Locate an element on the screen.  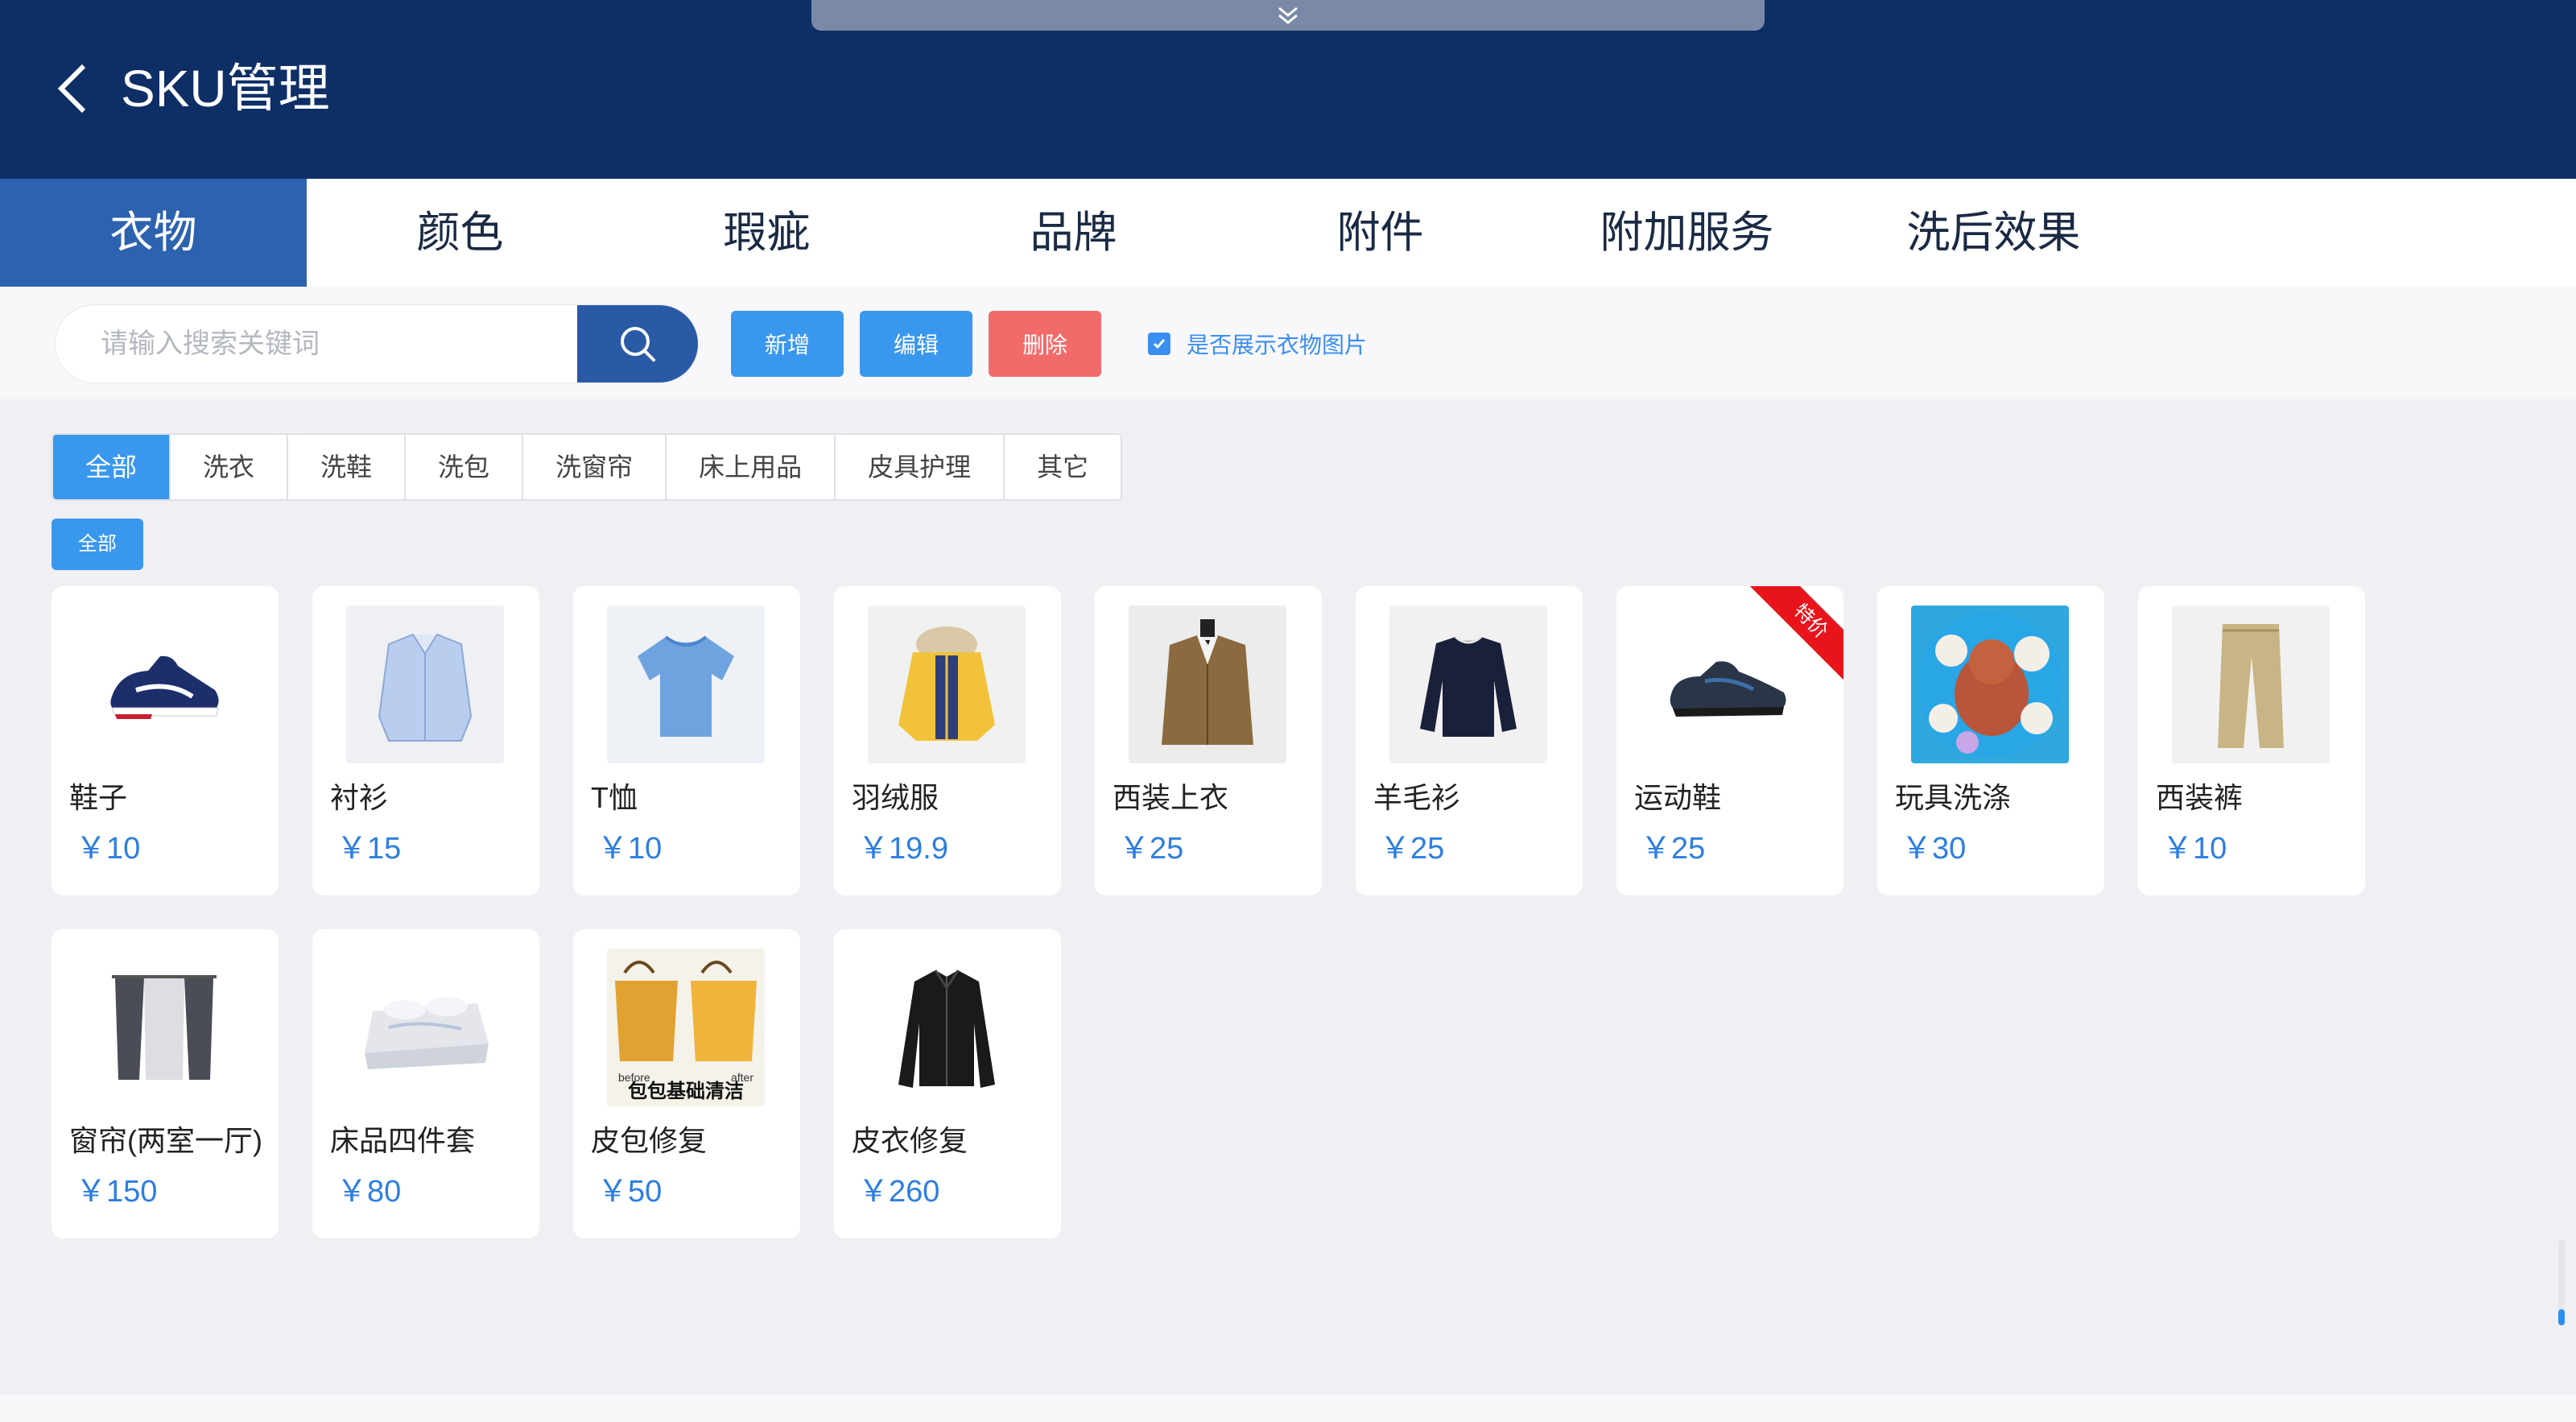
page-title: SKU管理 is located at coordinates (225, 89).